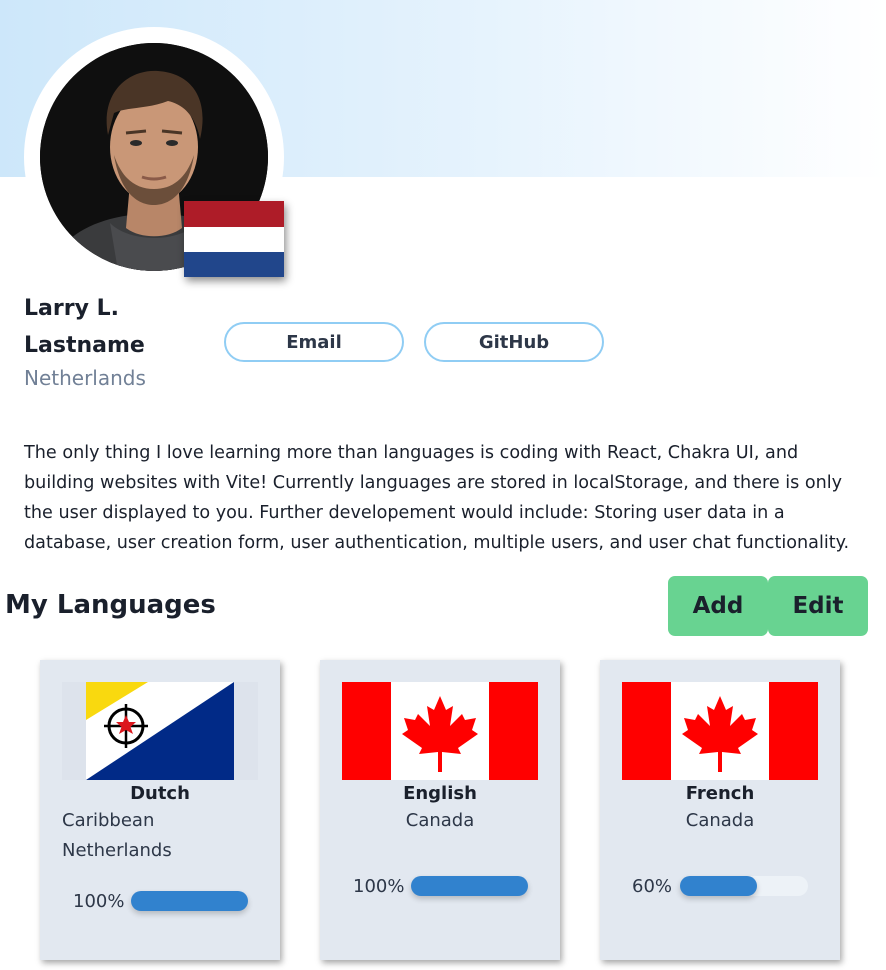  Describe the element at coordinates (160, 793) in the screenshot. I see `language-name: Dutch` at that location.